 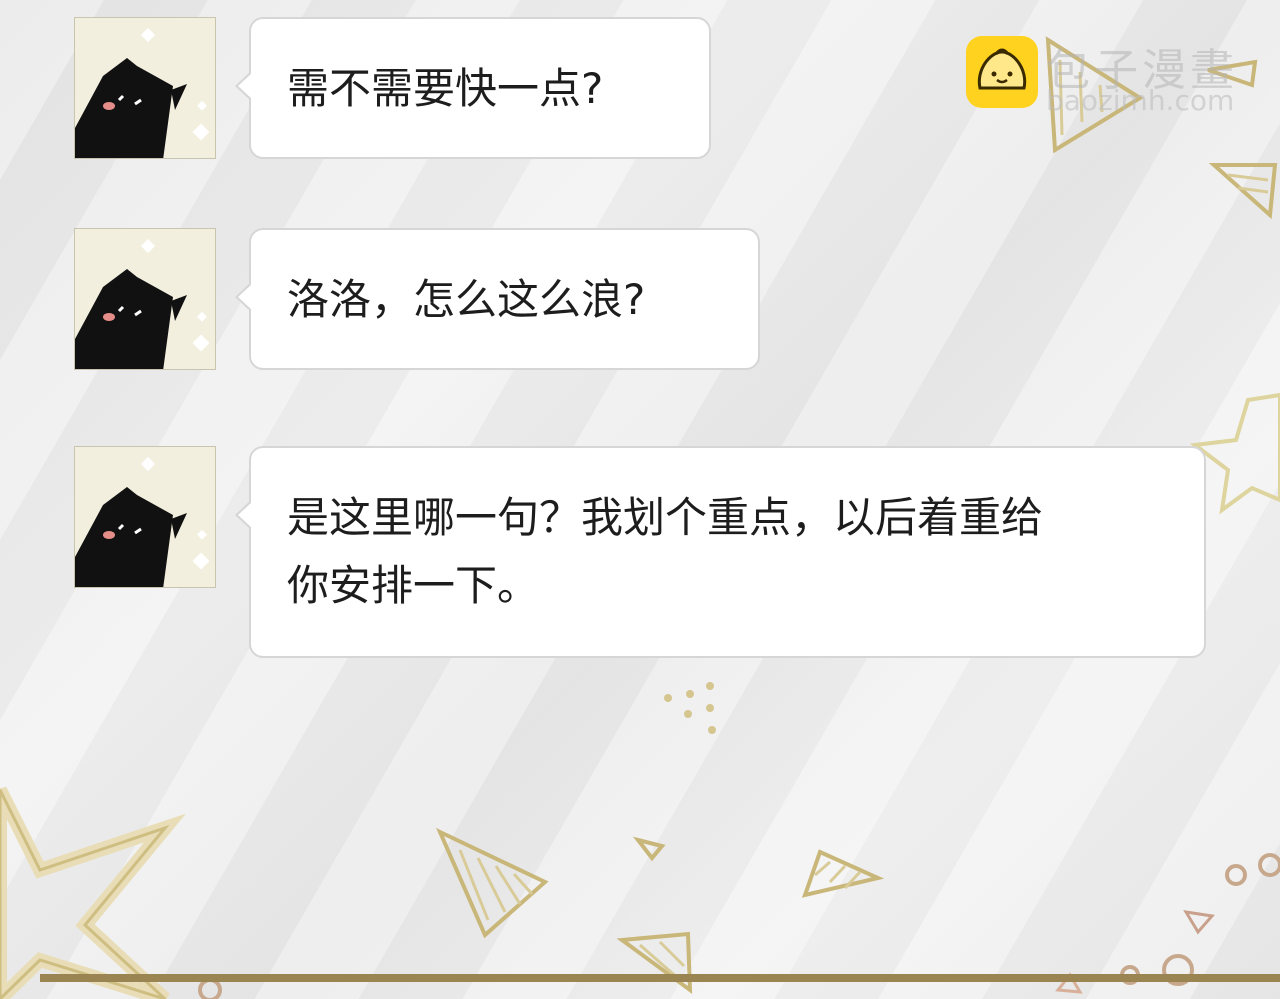 I want to click on message-text-line: 是这里哪一句？我划个重点，以后着重给, so click(x=665, y=517).